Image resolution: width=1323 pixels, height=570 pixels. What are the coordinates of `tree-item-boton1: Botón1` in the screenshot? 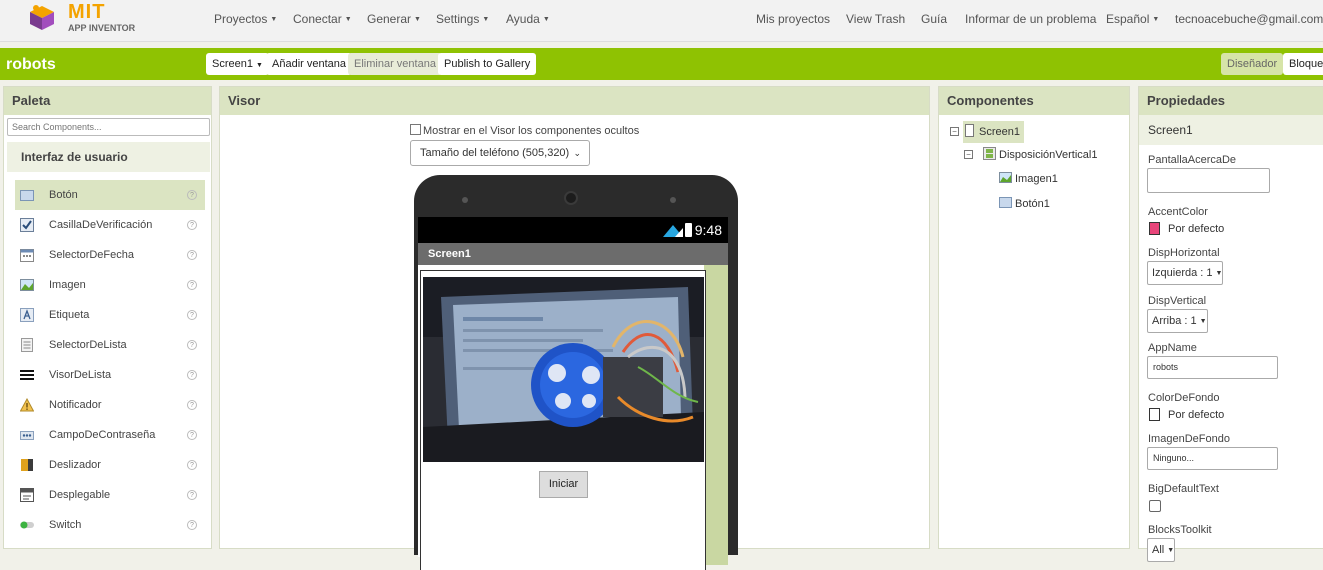 It's located at (1024, 204).